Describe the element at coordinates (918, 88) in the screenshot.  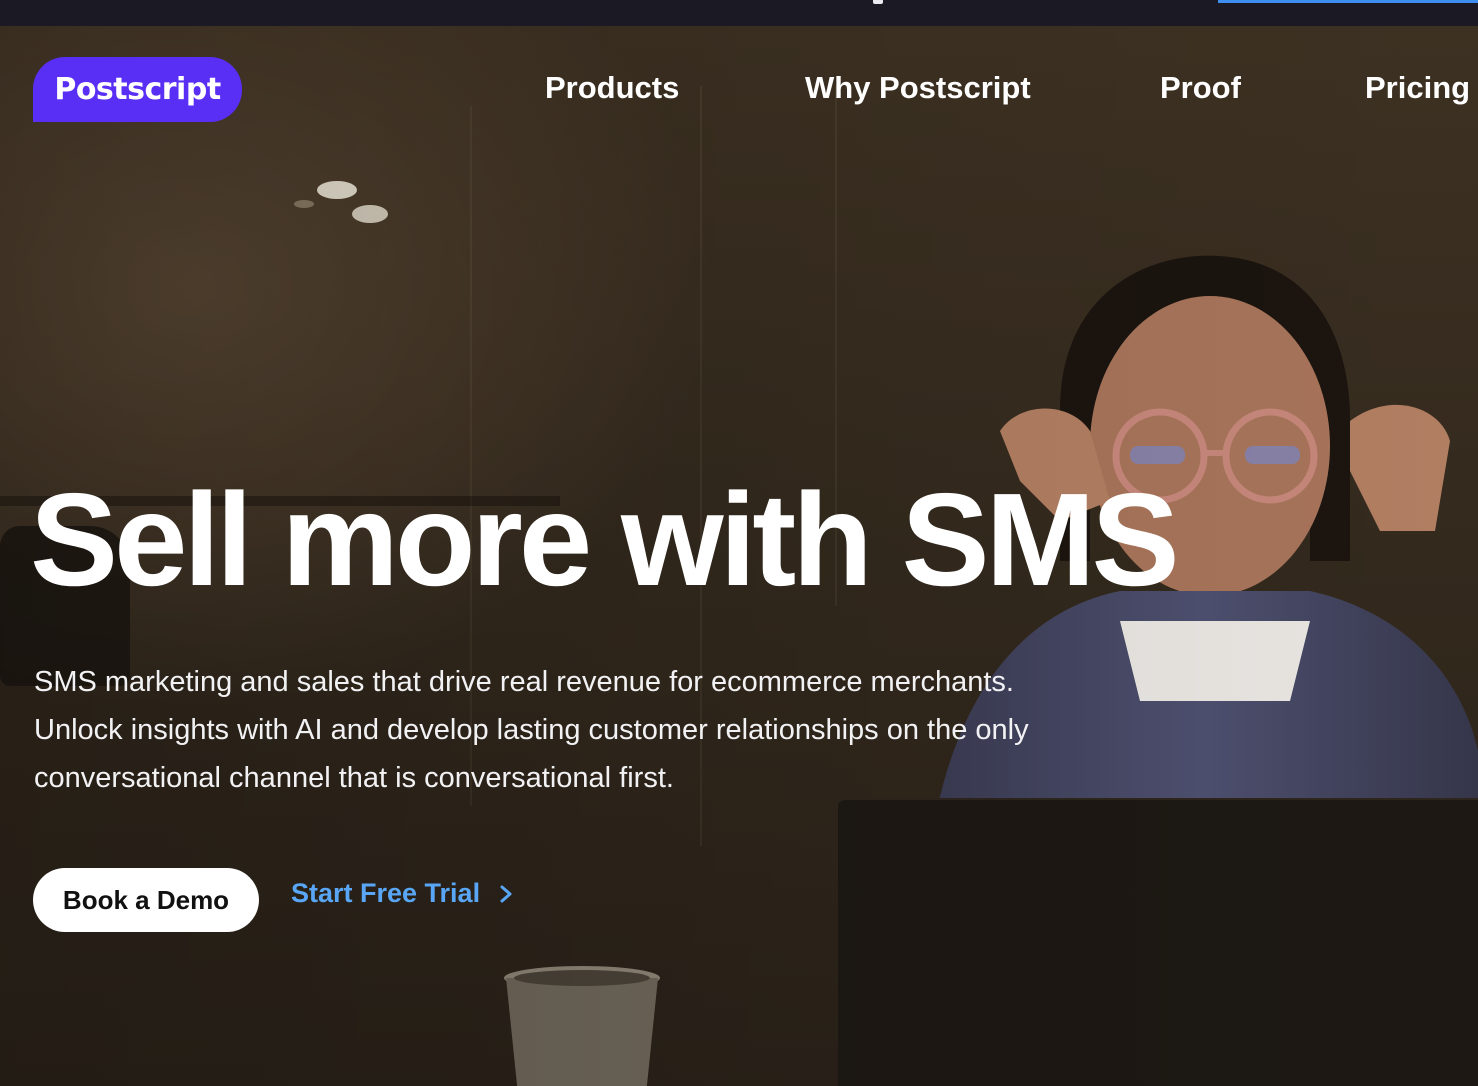
I see `nav-link-why-postscript: Why Postscript` at that location.